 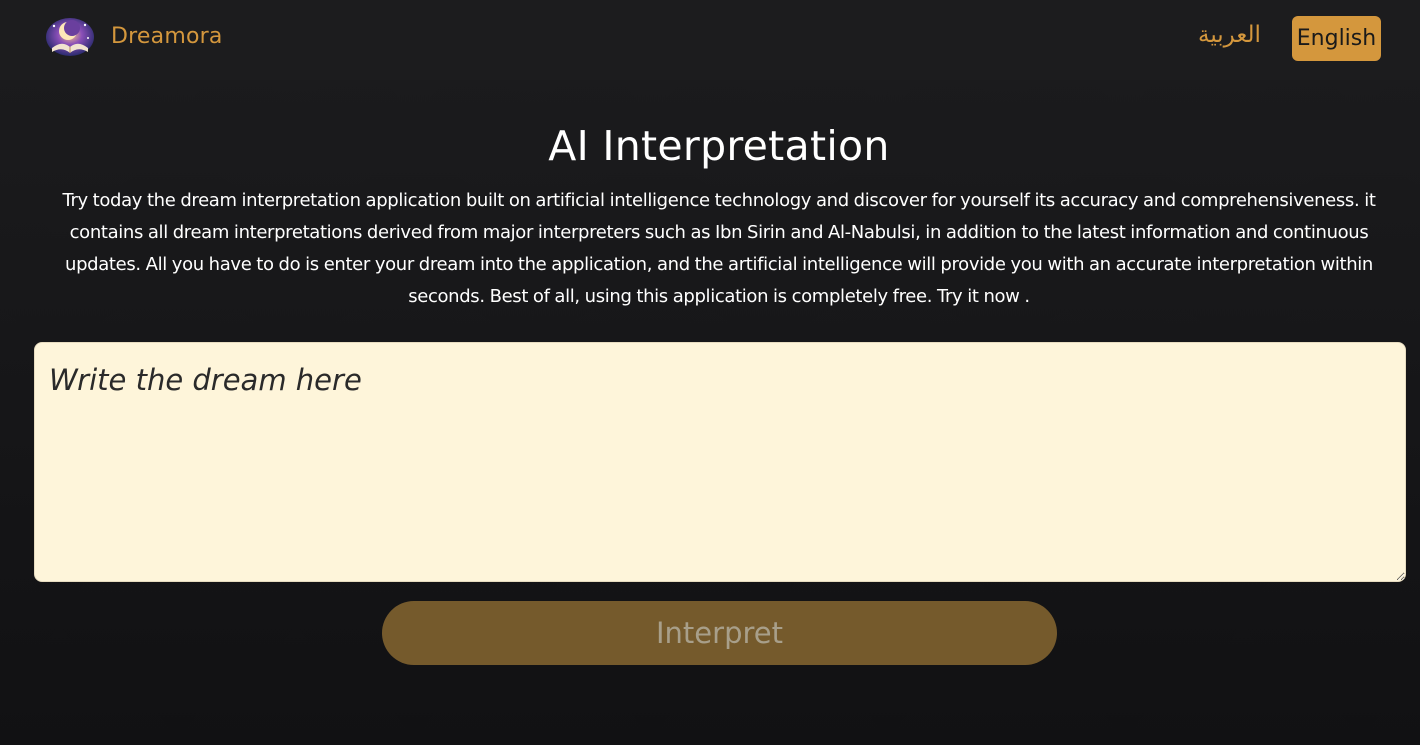 I want to click on page-title: AI Interpretation, so click(x=719, y=146).